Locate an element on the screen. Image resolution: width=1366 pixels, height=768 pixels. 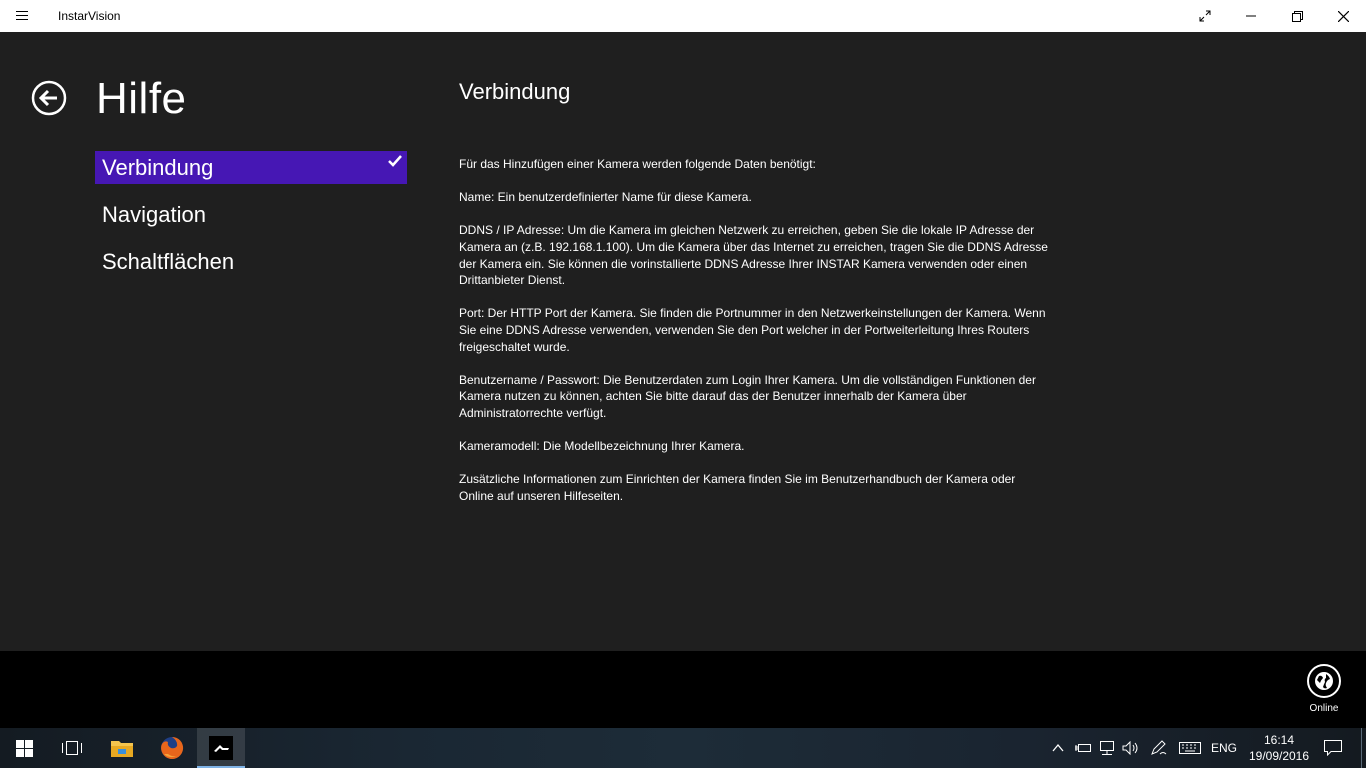
online-button: Online is located at coordinates (1324, 689).